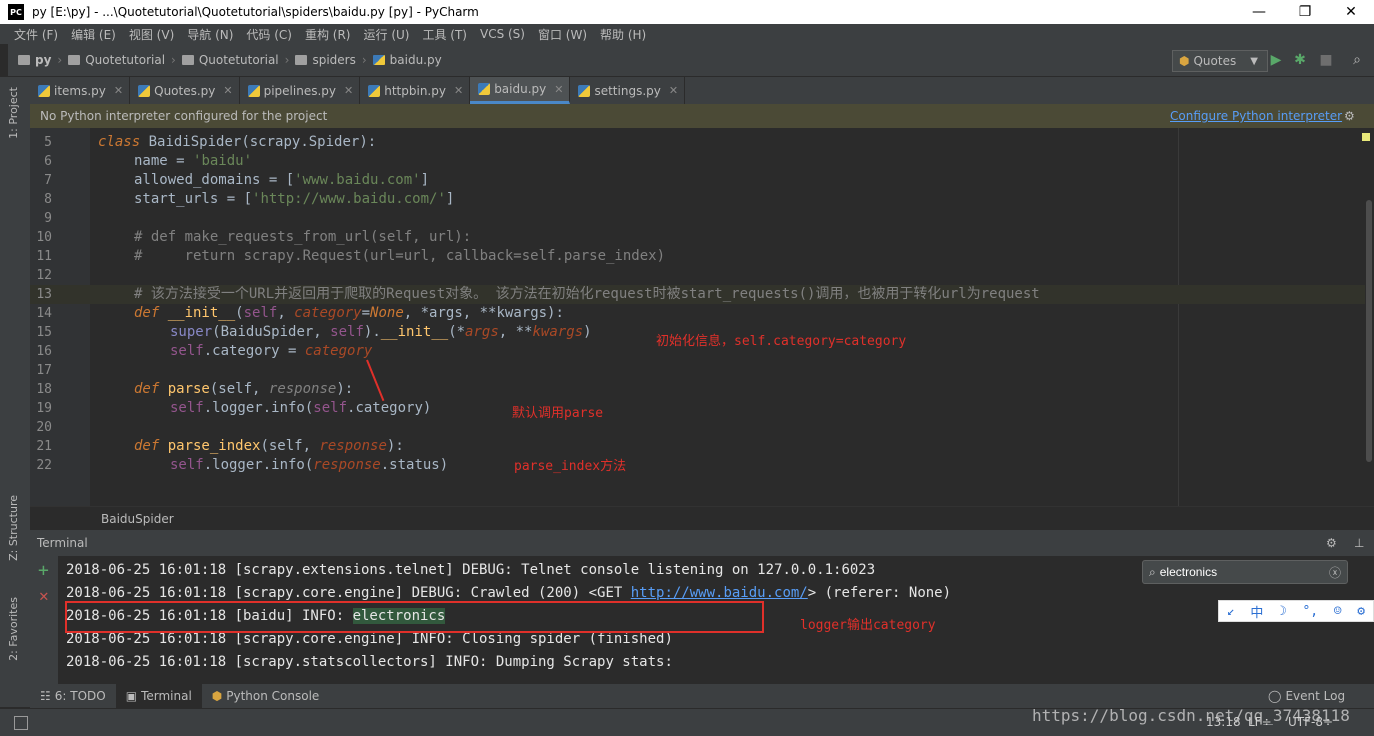 Image resolution: width=1374 pixels, height=736 pixels. I want to click on menu-navigate: 导航 (N), so click(210, 34).